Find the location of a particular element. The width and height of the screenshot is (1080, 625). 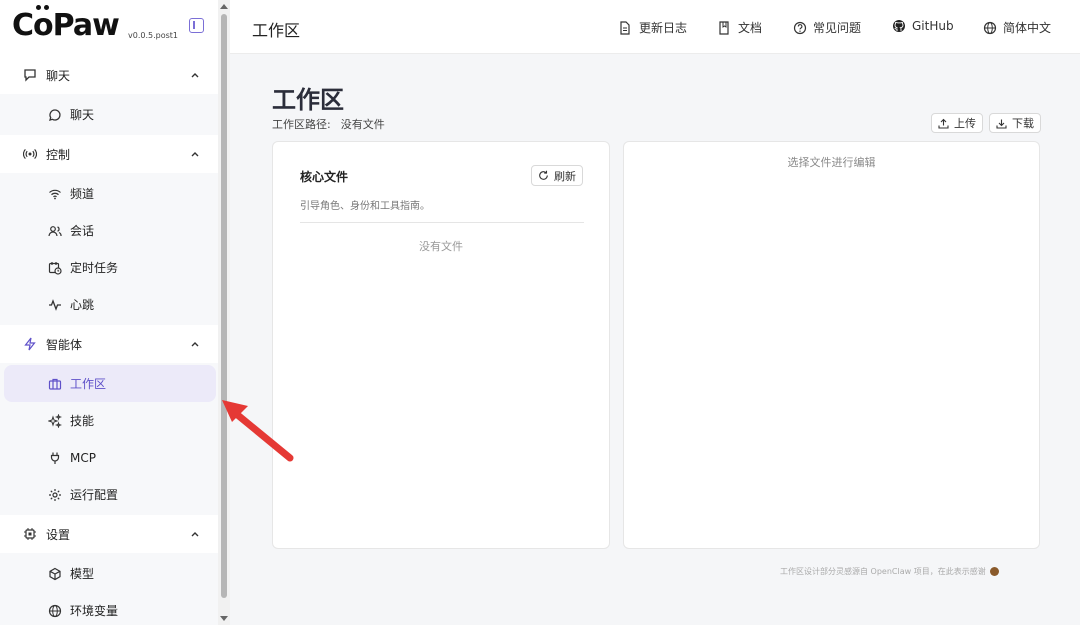

divider is located at coordinates (442, 222).